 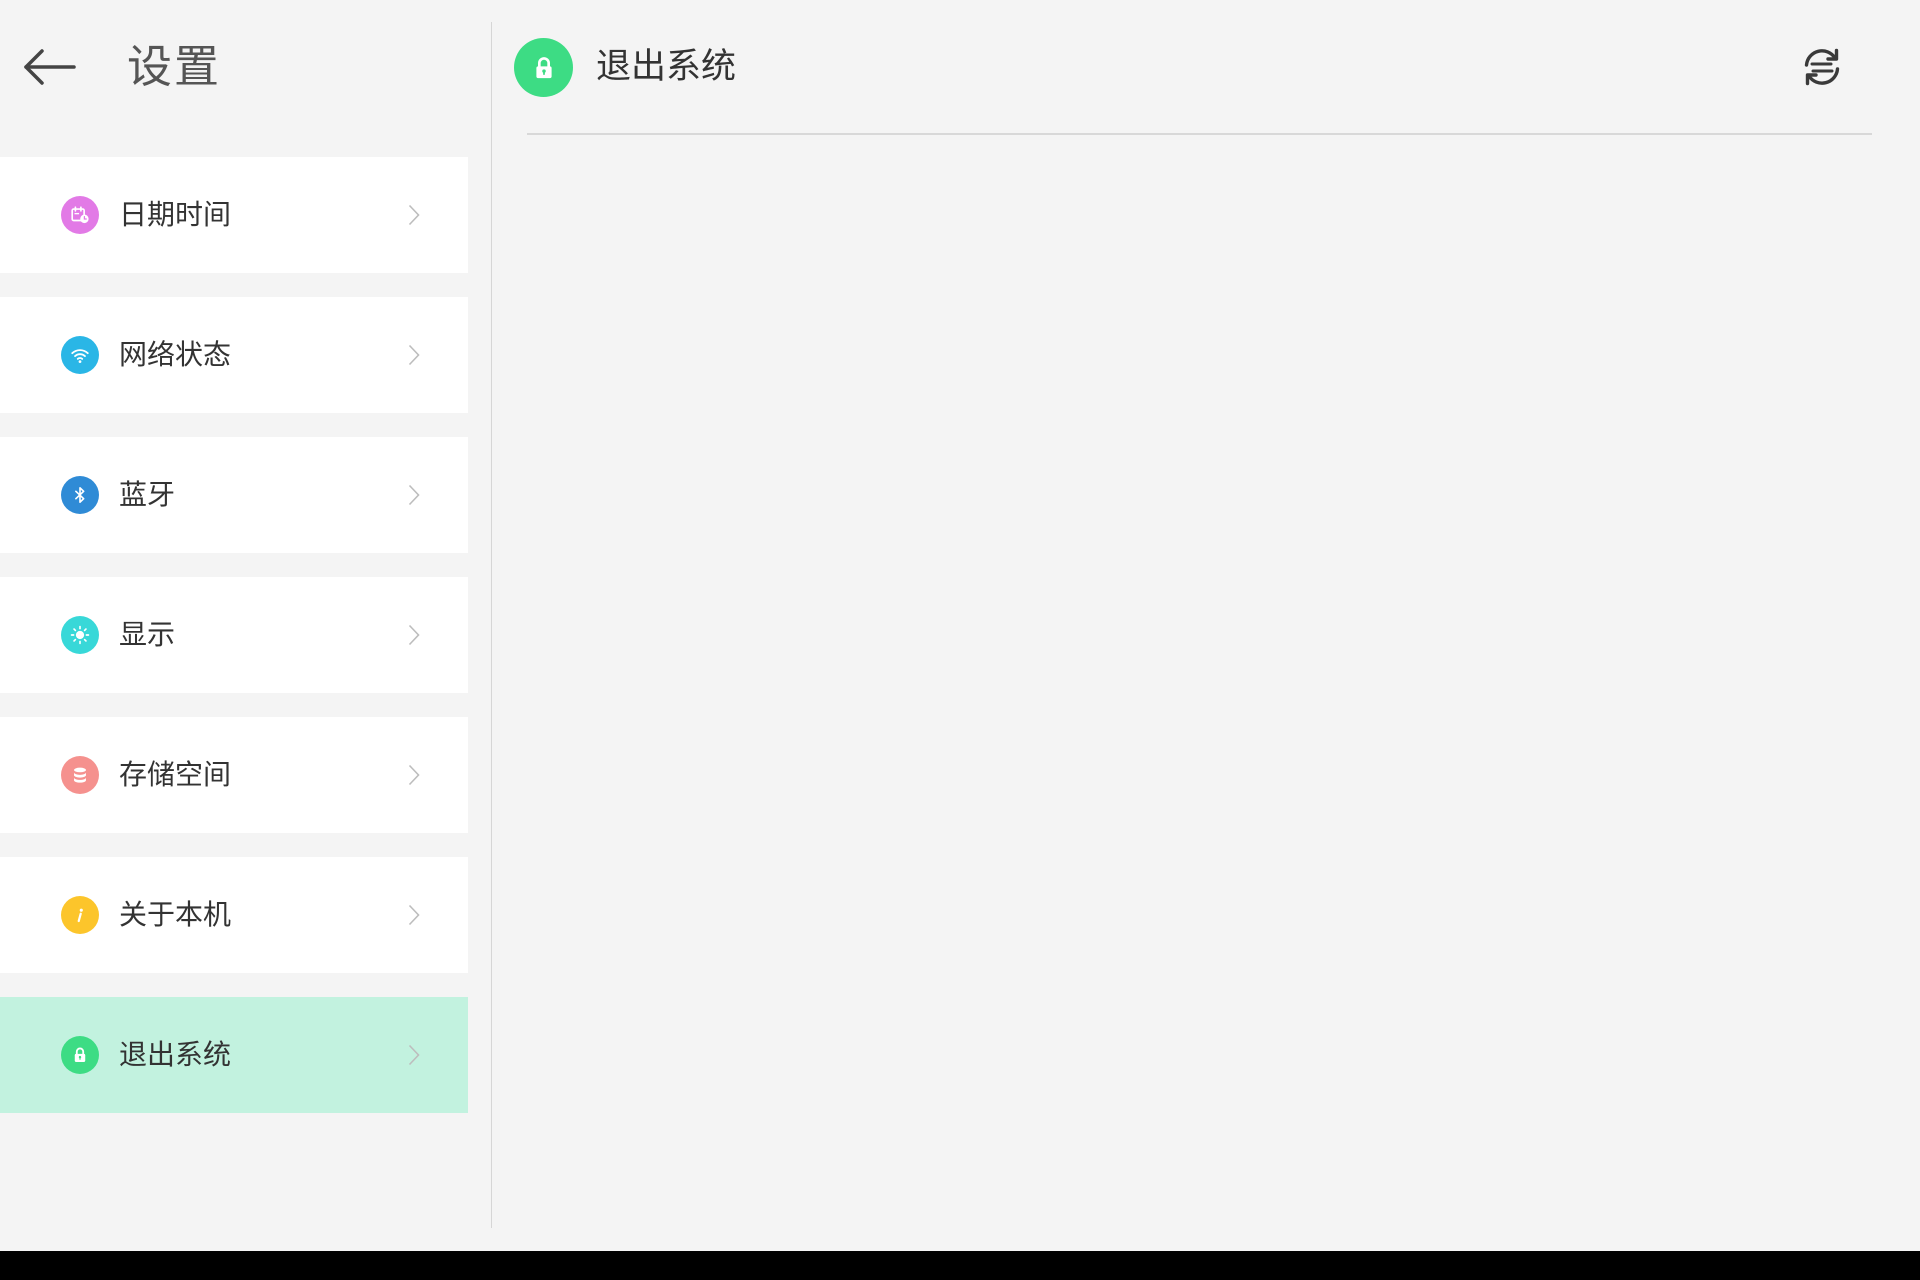 I want to click on sidebar-item-label: 显示, so click(x=147, y=634).